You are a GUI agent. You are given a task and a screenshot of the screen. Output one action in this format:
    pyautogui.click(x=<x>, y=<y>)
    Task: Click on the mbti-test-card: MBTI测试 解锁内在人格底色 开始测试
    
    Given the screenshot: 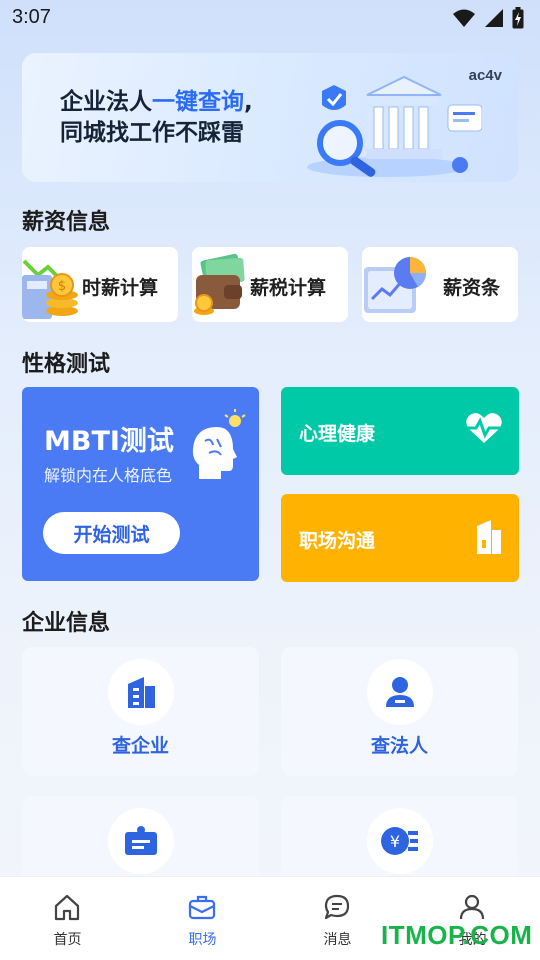 What is the action you would take?
    pyautogui.click(x=140, y=484)
    